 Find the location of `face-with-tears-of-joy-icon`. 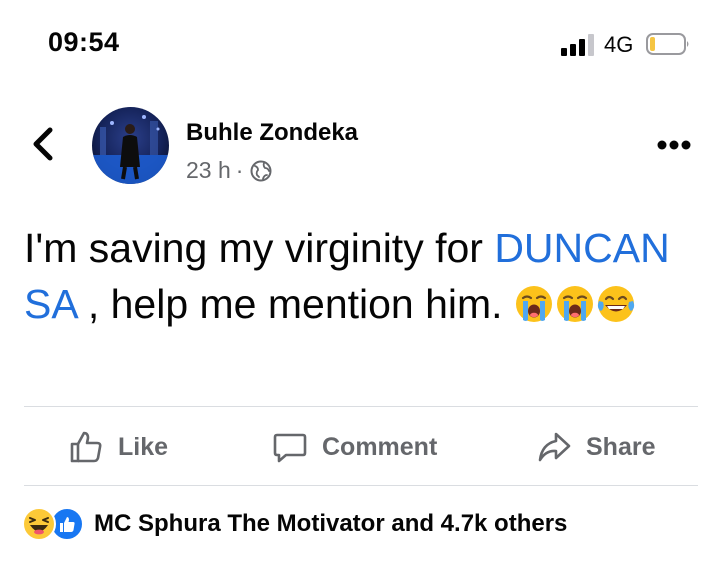

face-with-tears-of-joy-icon is located at coordinates (616, 304).